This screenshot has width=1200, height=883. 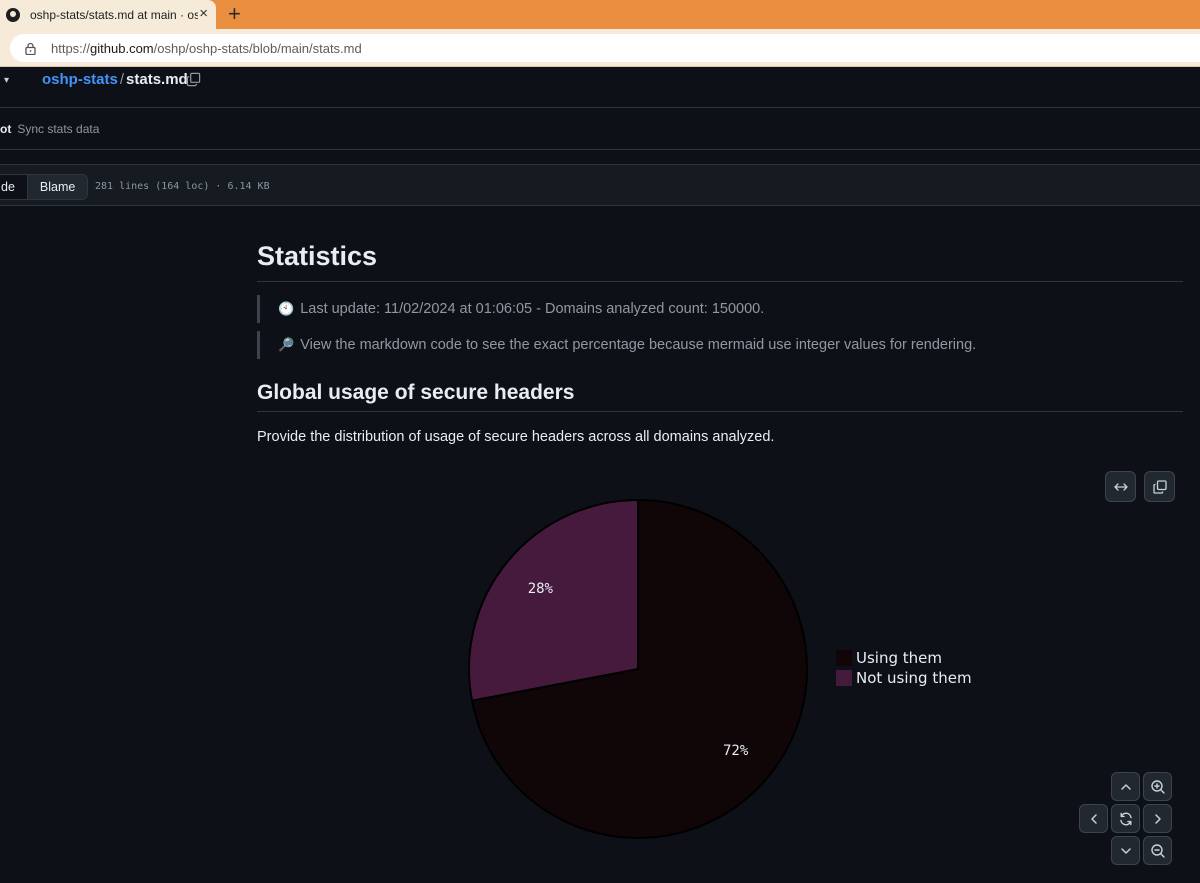 I want to click on copy-path-icon, so click(x=193, y=79).